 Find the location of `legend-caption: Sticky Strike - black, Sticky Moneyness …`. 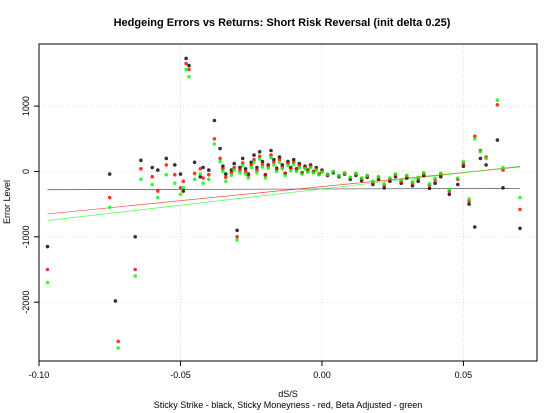

legend-caption: Sticky Strike - black, Sticky Moneyness … is located at coordinates (288, 405).